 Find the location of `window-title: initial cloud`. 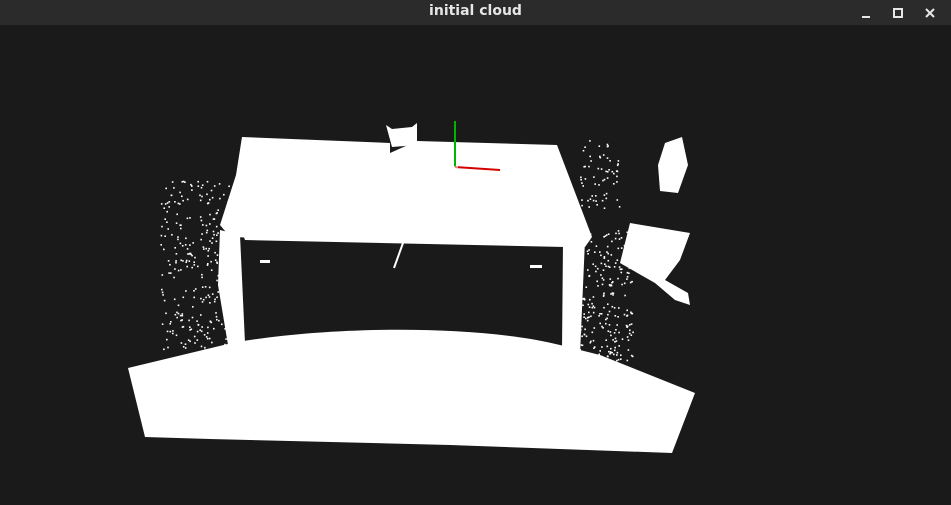

window-title: initial cloud is located at coordinates (475, 11).